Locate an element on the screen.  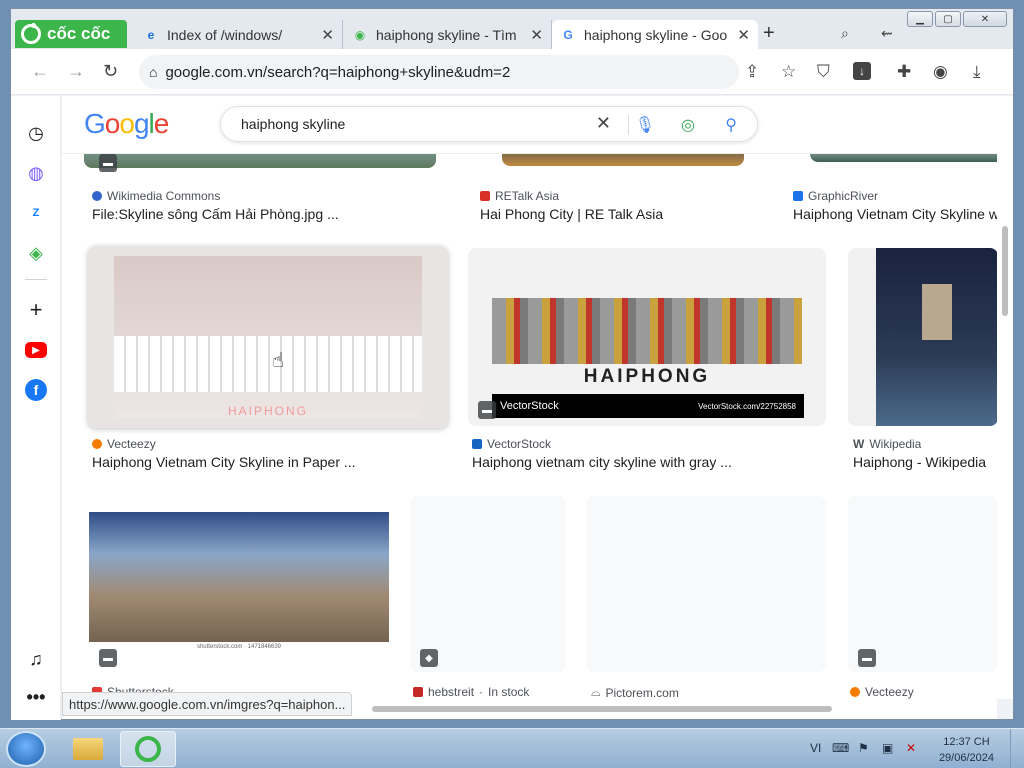
vectorstock-icon is located at coordinates (477, 444).